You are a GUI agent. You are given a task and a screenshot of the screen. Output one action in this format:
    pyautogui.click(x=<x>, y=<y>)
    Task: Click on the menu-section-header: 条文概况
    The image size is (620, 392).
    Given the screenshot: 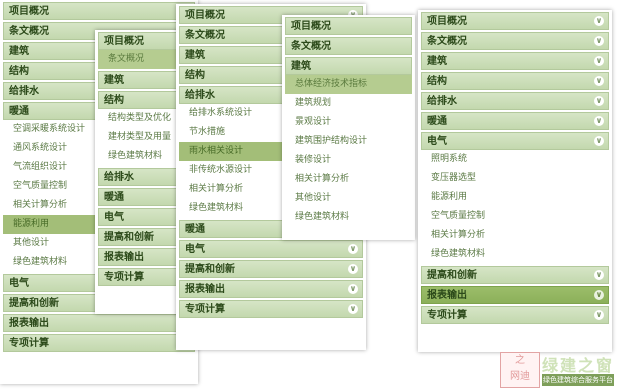 What is the action you would take?
    pyautogui.click(x=348, y=46)
    